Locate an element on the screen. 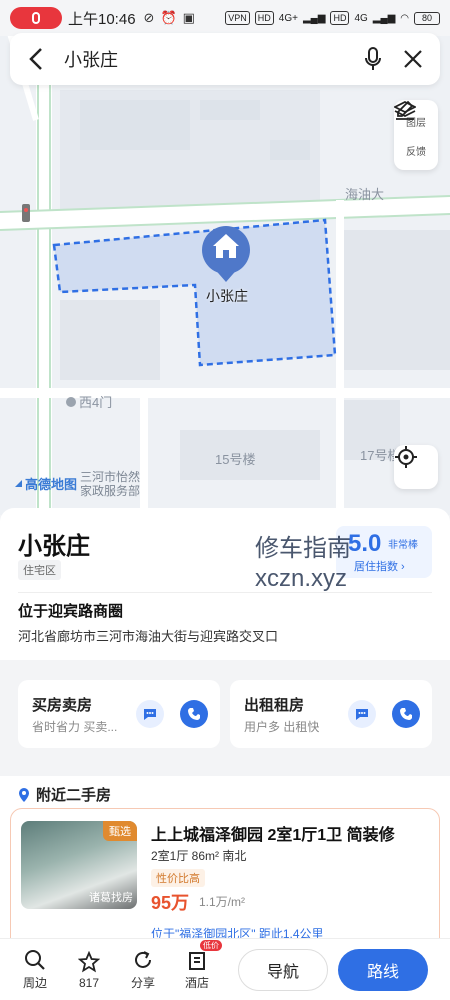 This screenshot has height=1000, width=450. score-label: 居住指数 › is located at coordinates (379, 567).